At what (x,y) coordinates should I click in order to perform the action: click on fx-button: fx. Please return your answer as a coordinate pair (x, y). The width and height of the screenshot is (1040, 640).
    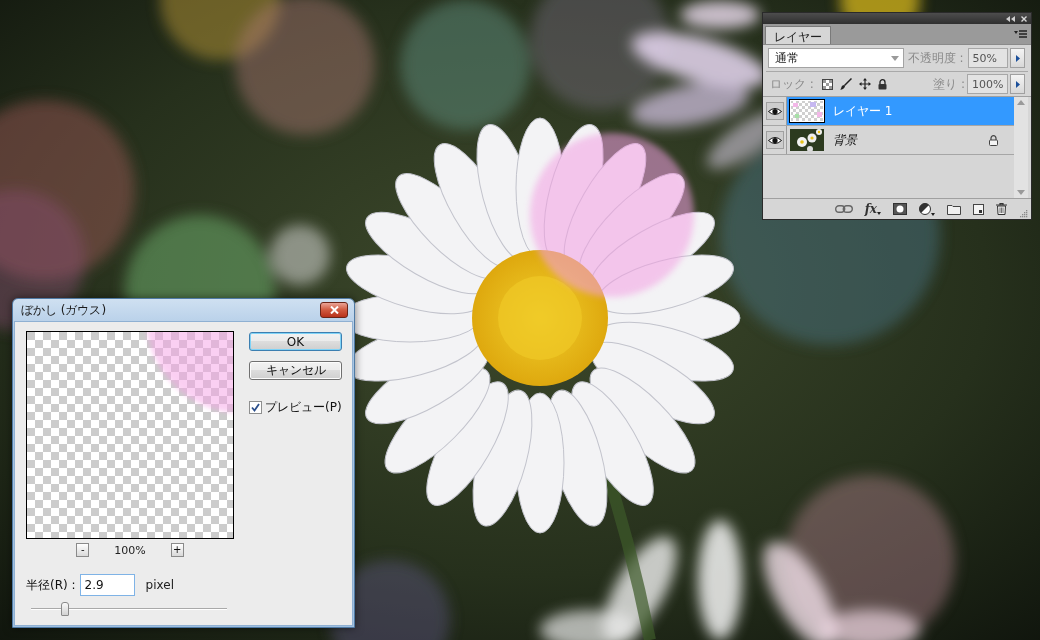
    Looking at the image, I should click on (872, 209).